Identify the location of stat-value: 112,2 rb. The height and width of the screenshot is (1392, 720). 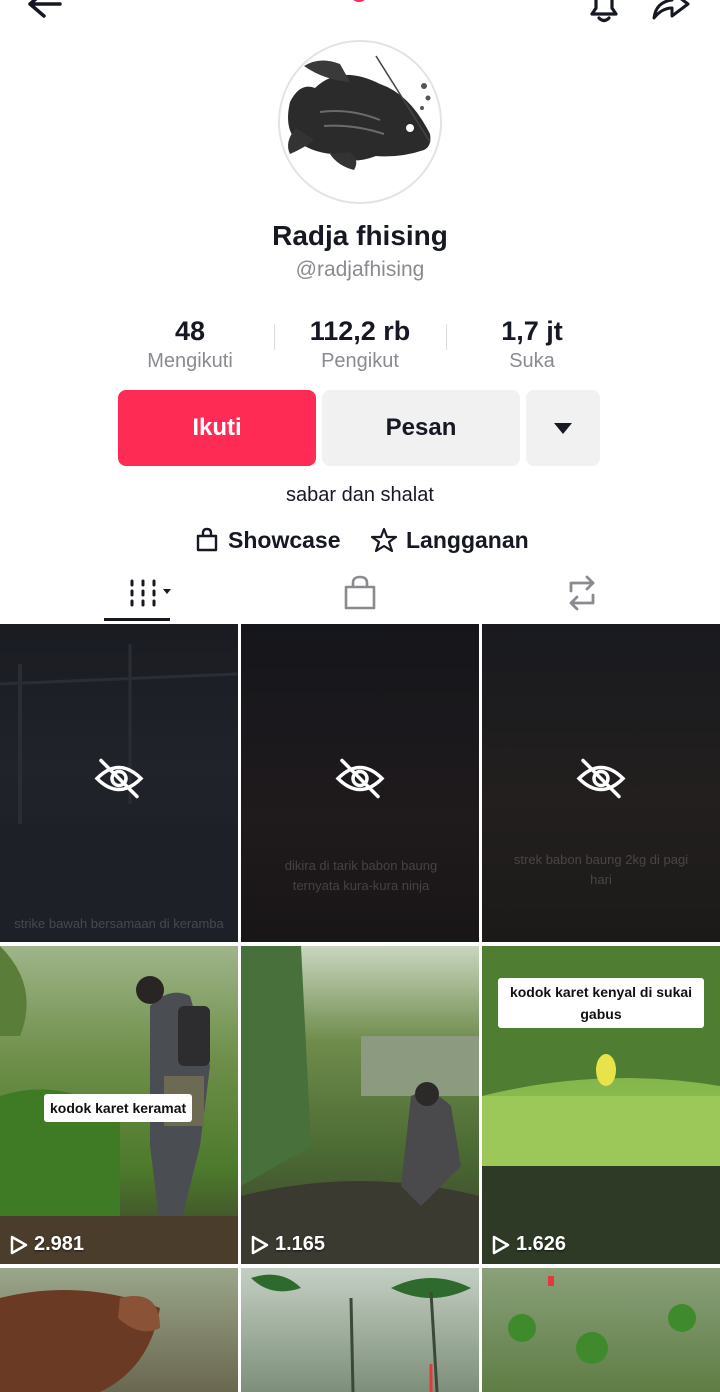
(360, 331).